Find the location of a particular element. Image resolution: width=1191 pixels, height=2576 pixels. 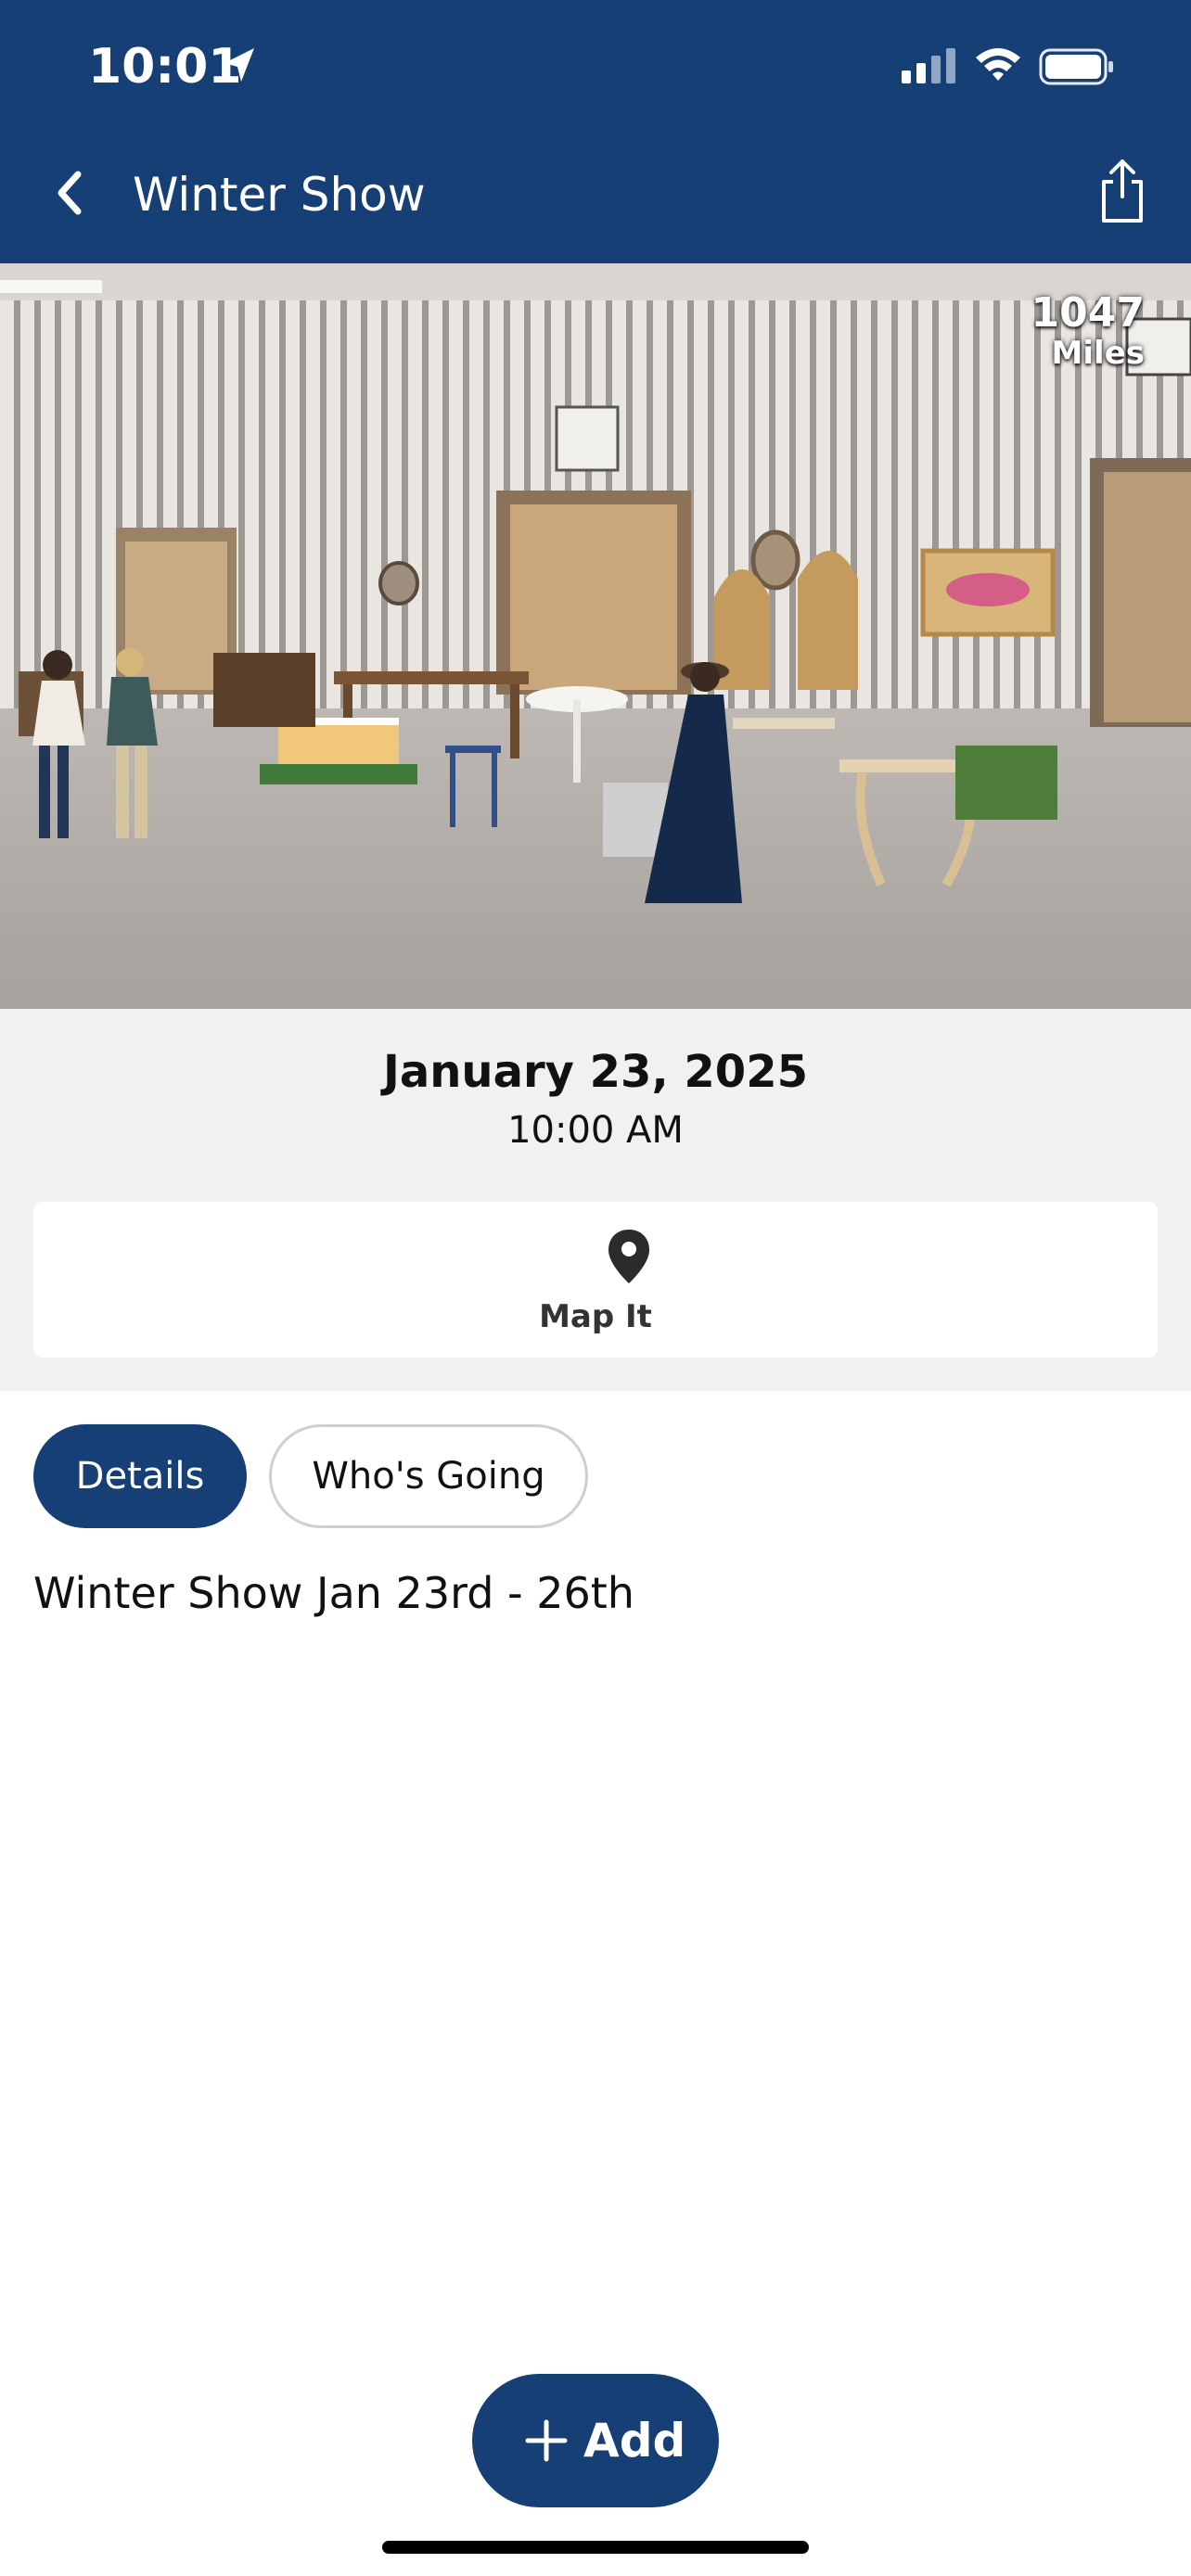

event-time: 10:00 AM is located at coordinates (595, 1130).